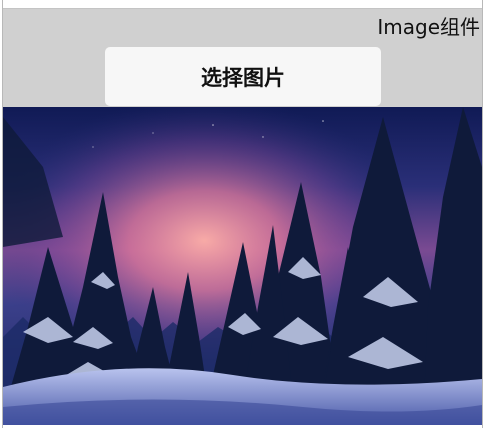  I want to click on top-strip, so click(242, 4).